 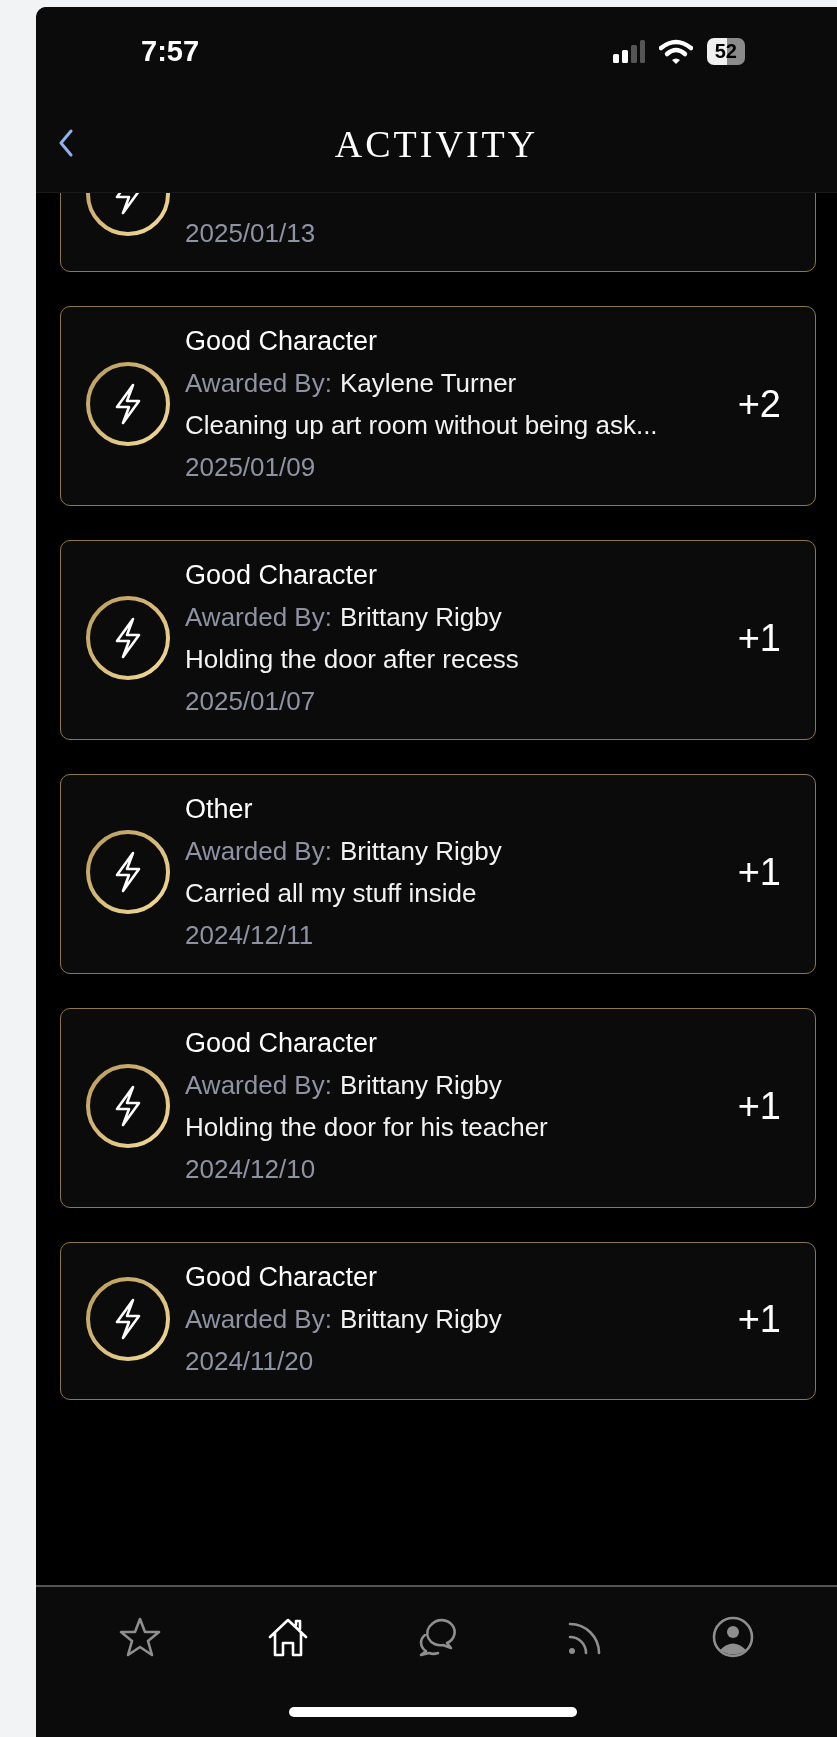 I want to click on wifi-icon, so click(x=675, y=51).